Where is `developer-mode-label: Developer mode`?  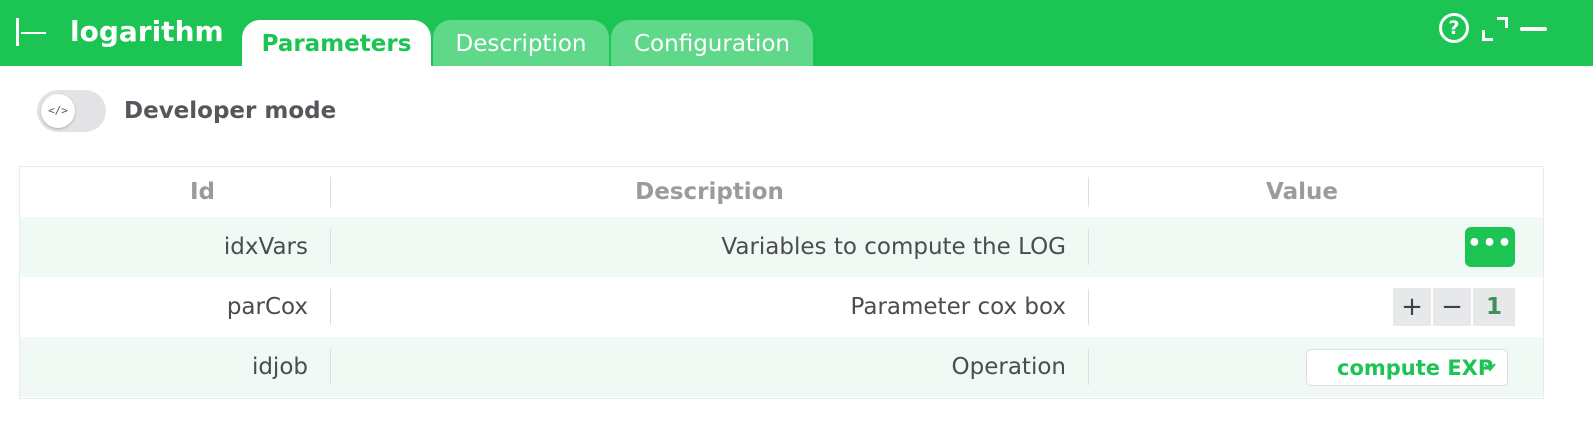
developer-mode-label: Developer mode is located at coordinates (230, 111).